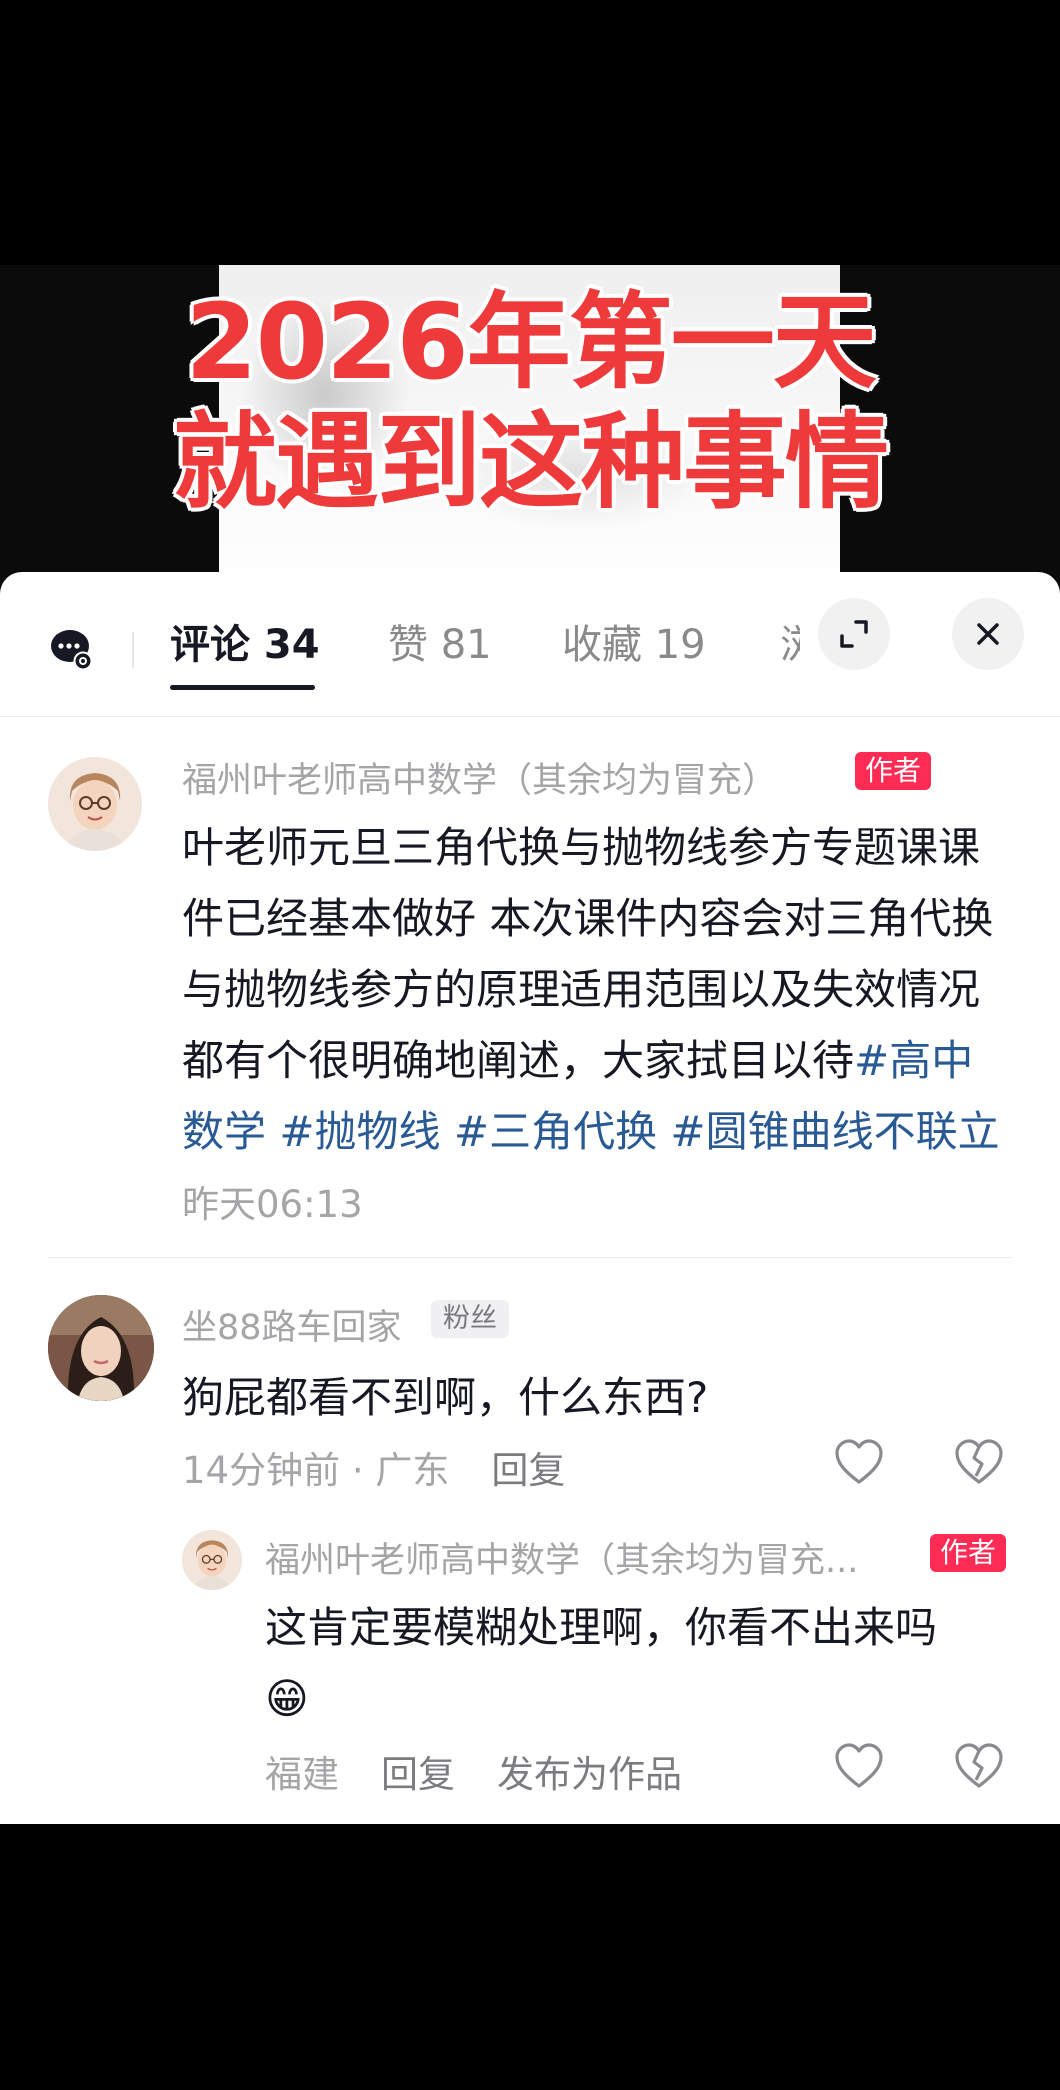 The image size is (1060, 2090). What do you see at coordinates (292, 1324) in the screenshot?
I see `comment-author-name: 坐88路车回家` at bounding box center [292, 1324].